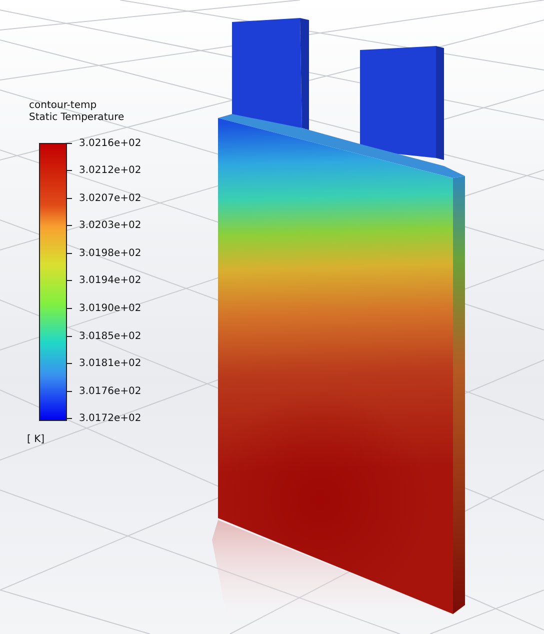 The image size is (544, 634). I want to click on scale-label: 3.0207e+02, so click(110, 198).